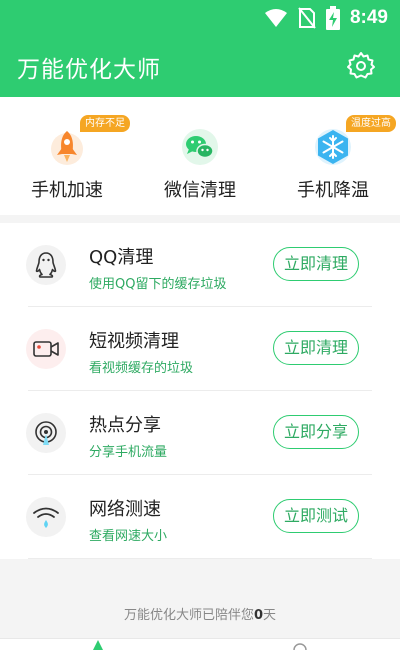 This screenshot has height=651, width=400. What do you see at coordinates (200, 349) in the screenshot?
I see `list-item-short-video-clean: 短视频清理 看视频缓存的垃圾 立即清理` at bounding box center [200, 349].